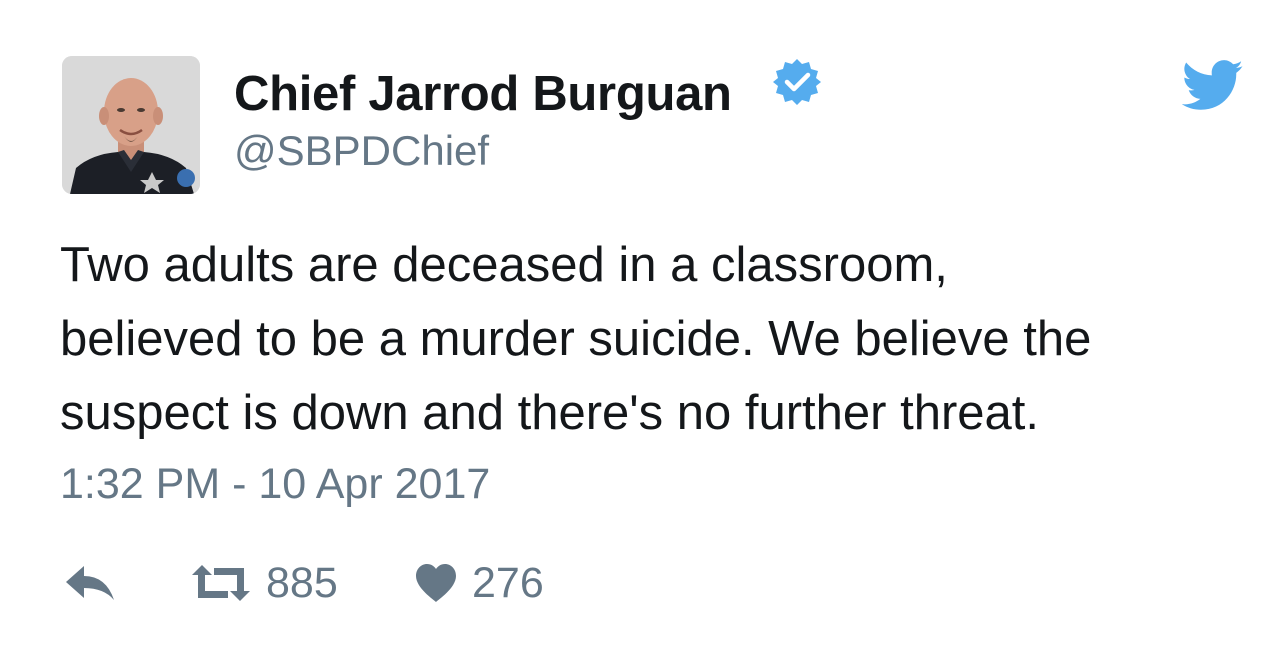  I want to click on like-count: 276, so click(508, 582).